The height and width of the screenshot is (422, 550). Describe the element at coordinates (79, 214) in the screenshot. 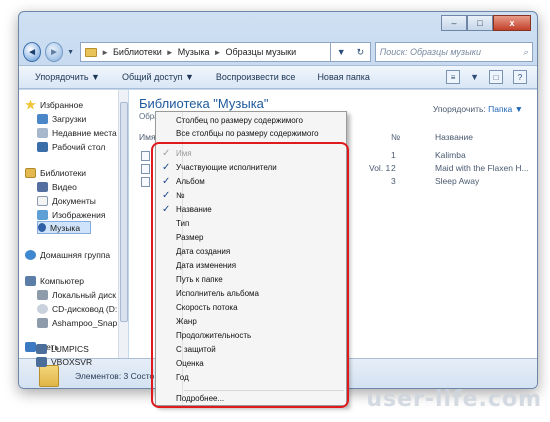

I see `nav-label: Изображения` at that location.